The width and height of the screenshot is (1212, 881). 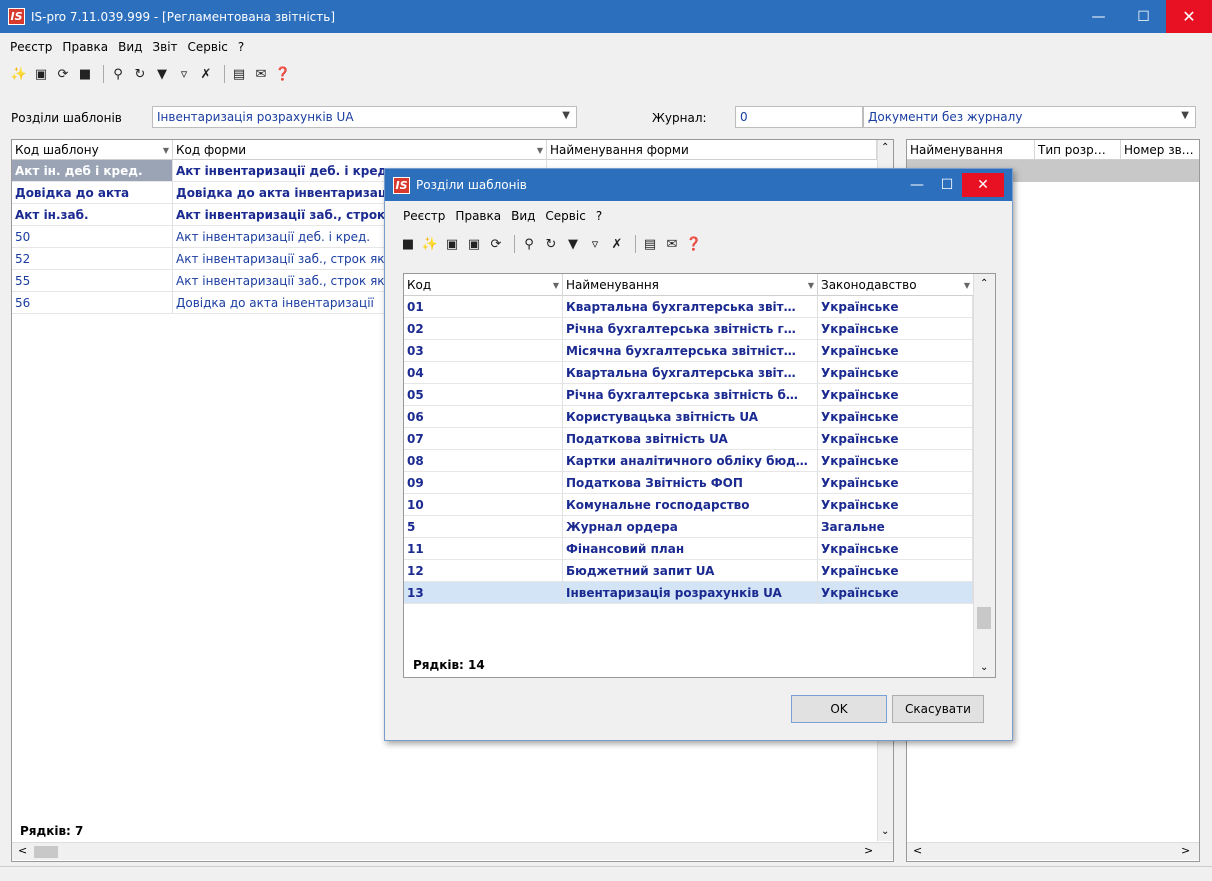 I want to click on table-row: 10 Комунальне господарство Українське, so click(x=688, y=505).